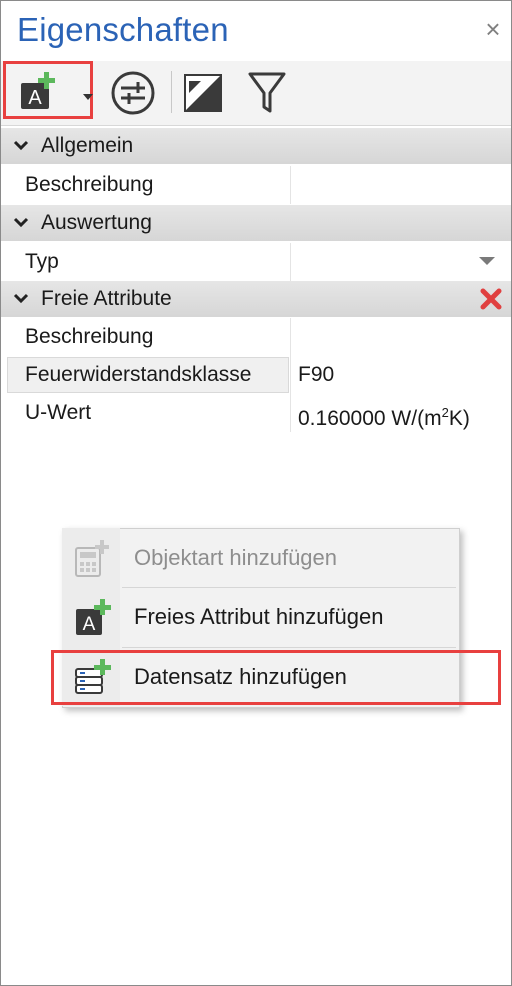 The image size is (512, 986). What do you see at coordinates (106, 298) in the screenshot?
I see `section-label: Freie Attribute` at bounding box center [106, 298].